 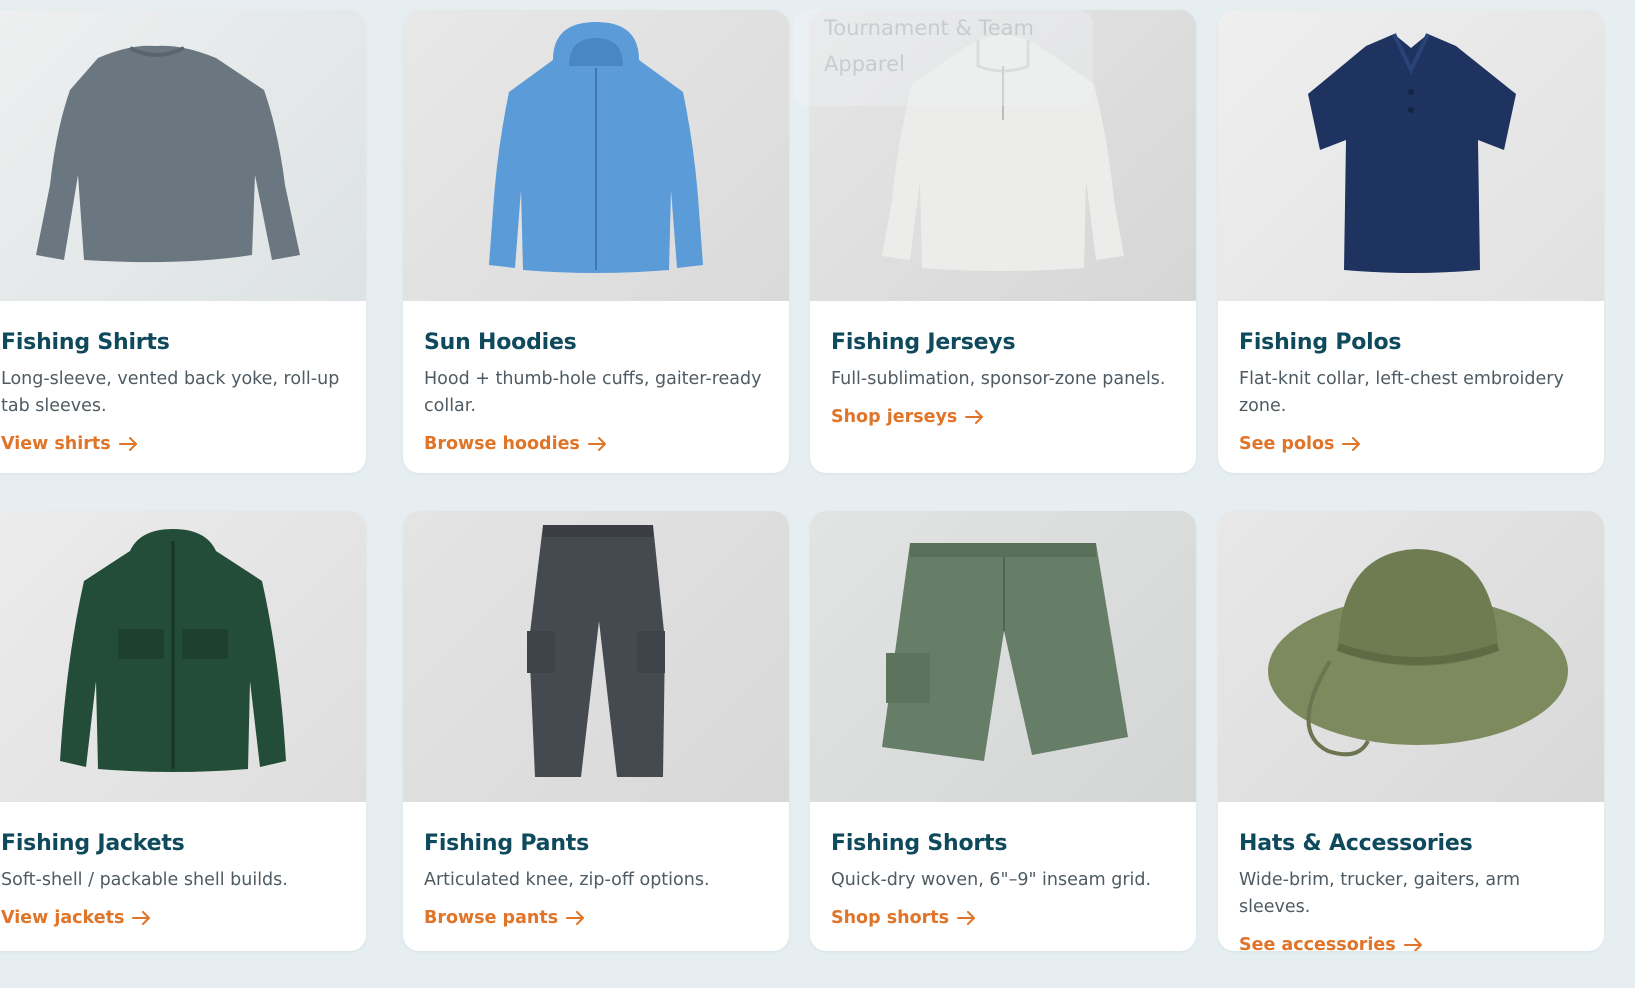 What do you see at coordinates (1411, 155) in the screenshot?
I see `polo-icon` at bounding box center [1411, 155].